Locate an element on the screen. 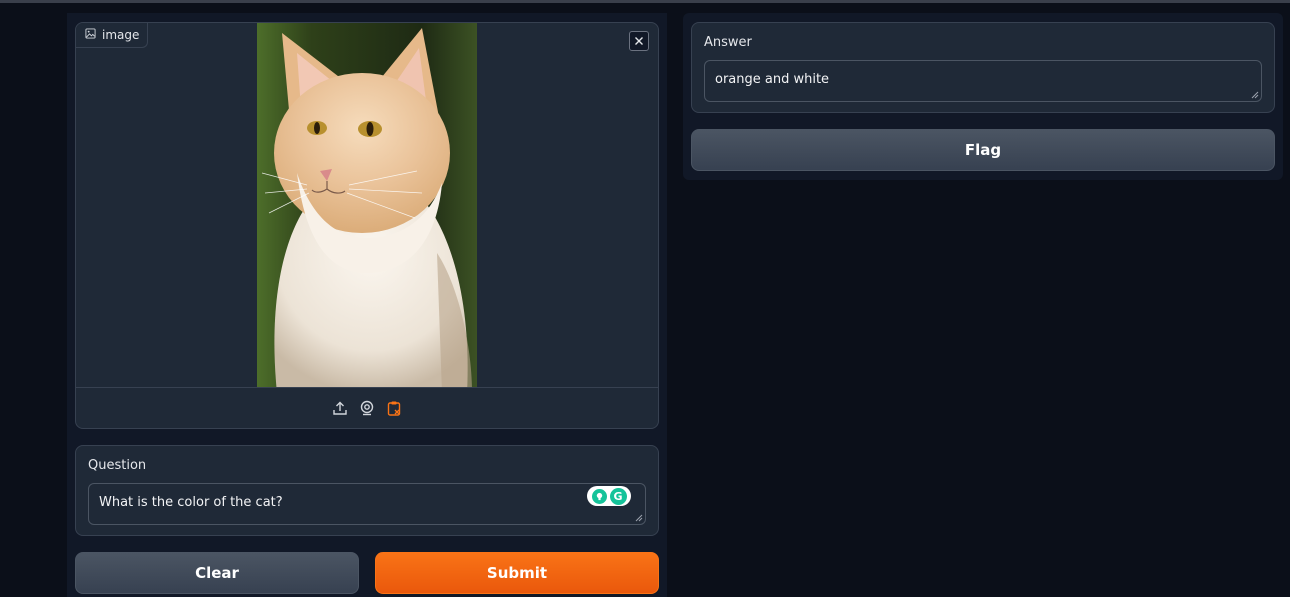 This screenshot has height=597, width=1290. image-icon is located at coordinates (90, 35).